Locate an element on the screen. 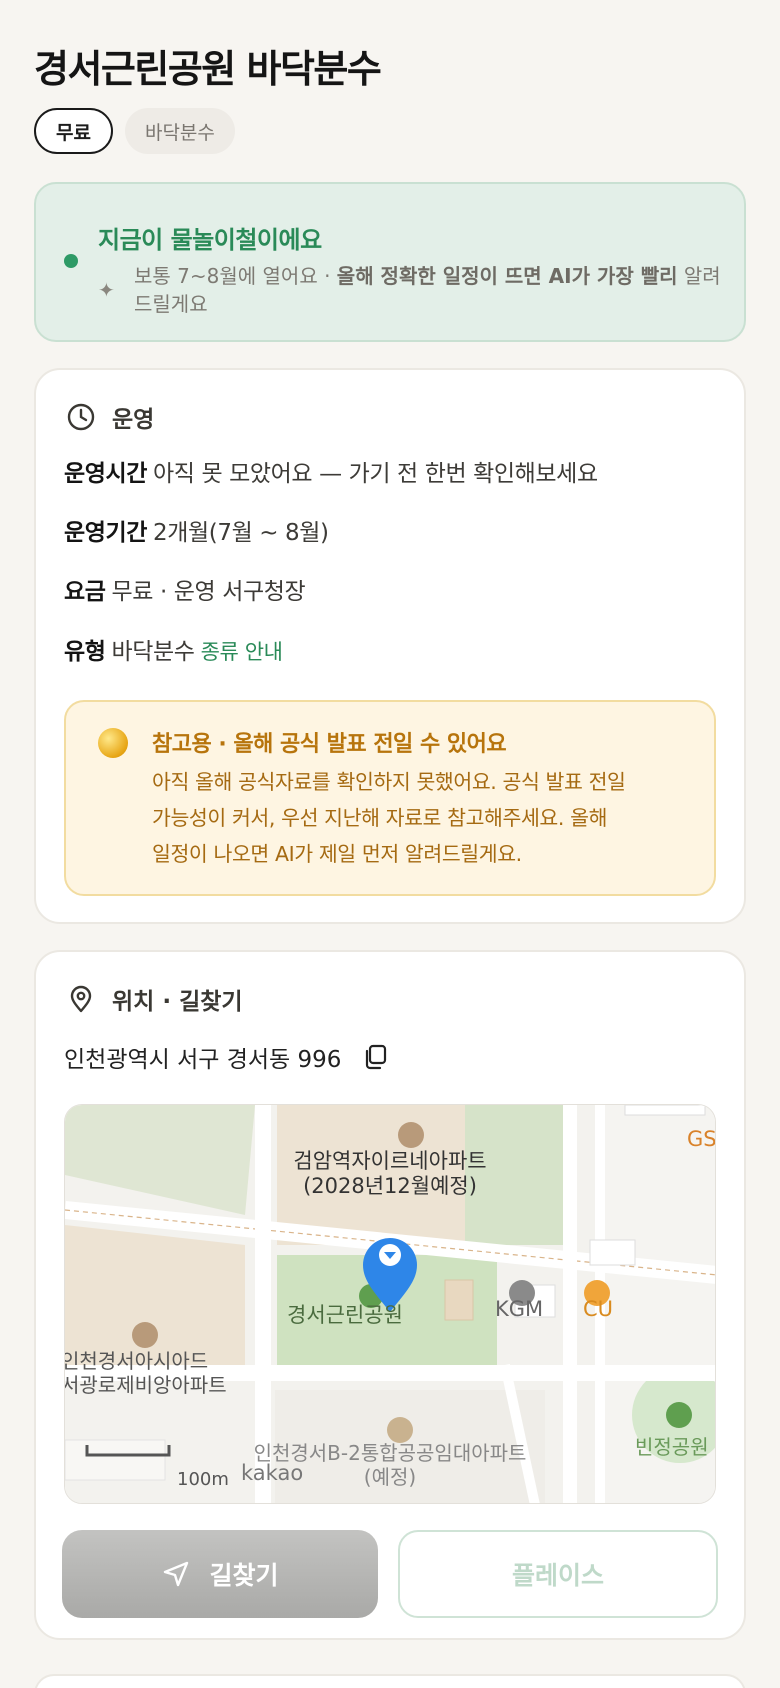 The image size is (780, 1688). type-guide-link: 종류 안내 is located at coordinates (242, 652).